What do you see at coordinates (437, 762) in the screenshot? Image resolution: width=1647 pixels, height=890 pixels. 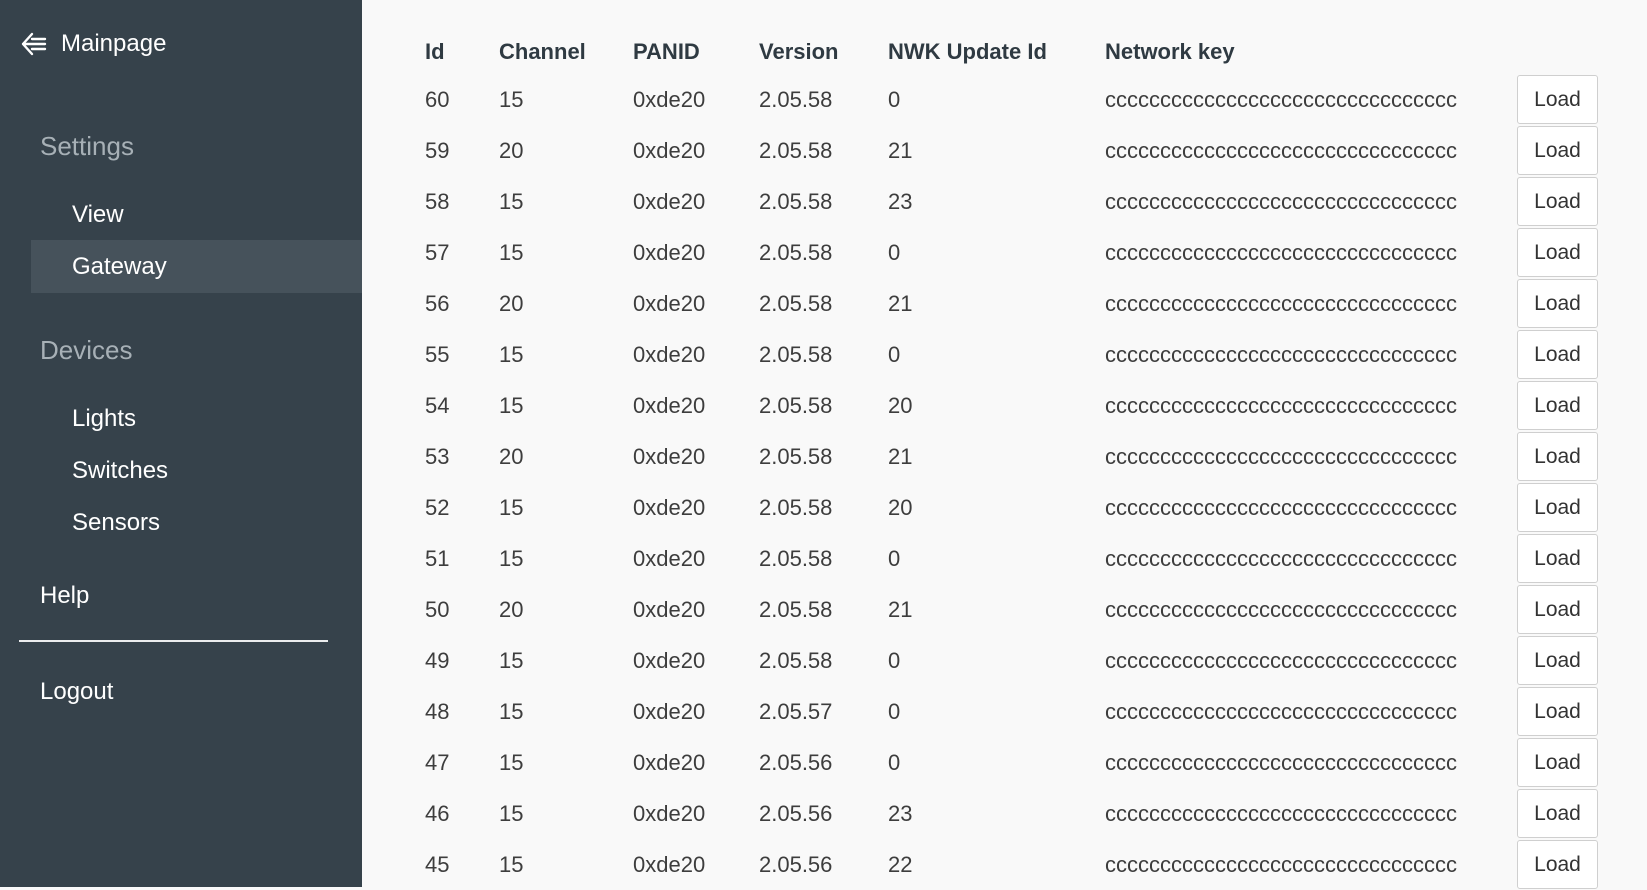 I see `cell-id: 47` at bounding box center [437, 762].